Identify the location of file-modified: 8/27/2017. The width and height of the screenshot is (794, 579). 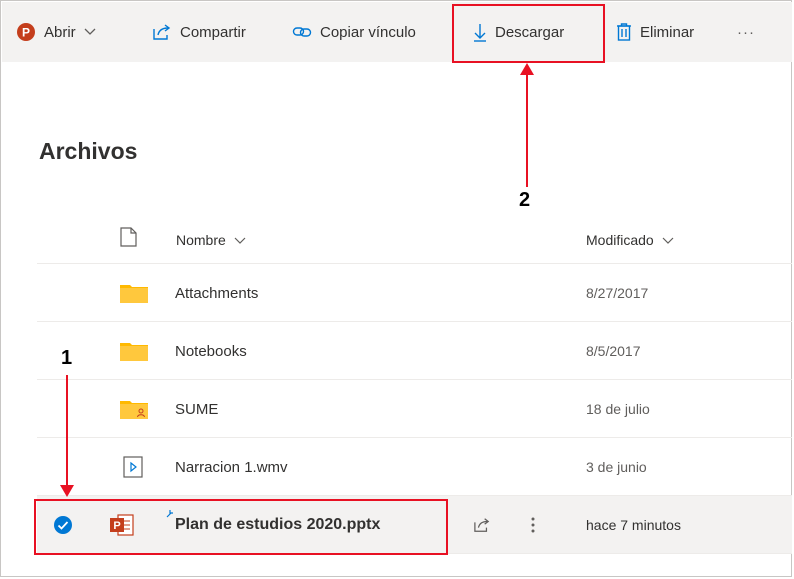
(617, 293).